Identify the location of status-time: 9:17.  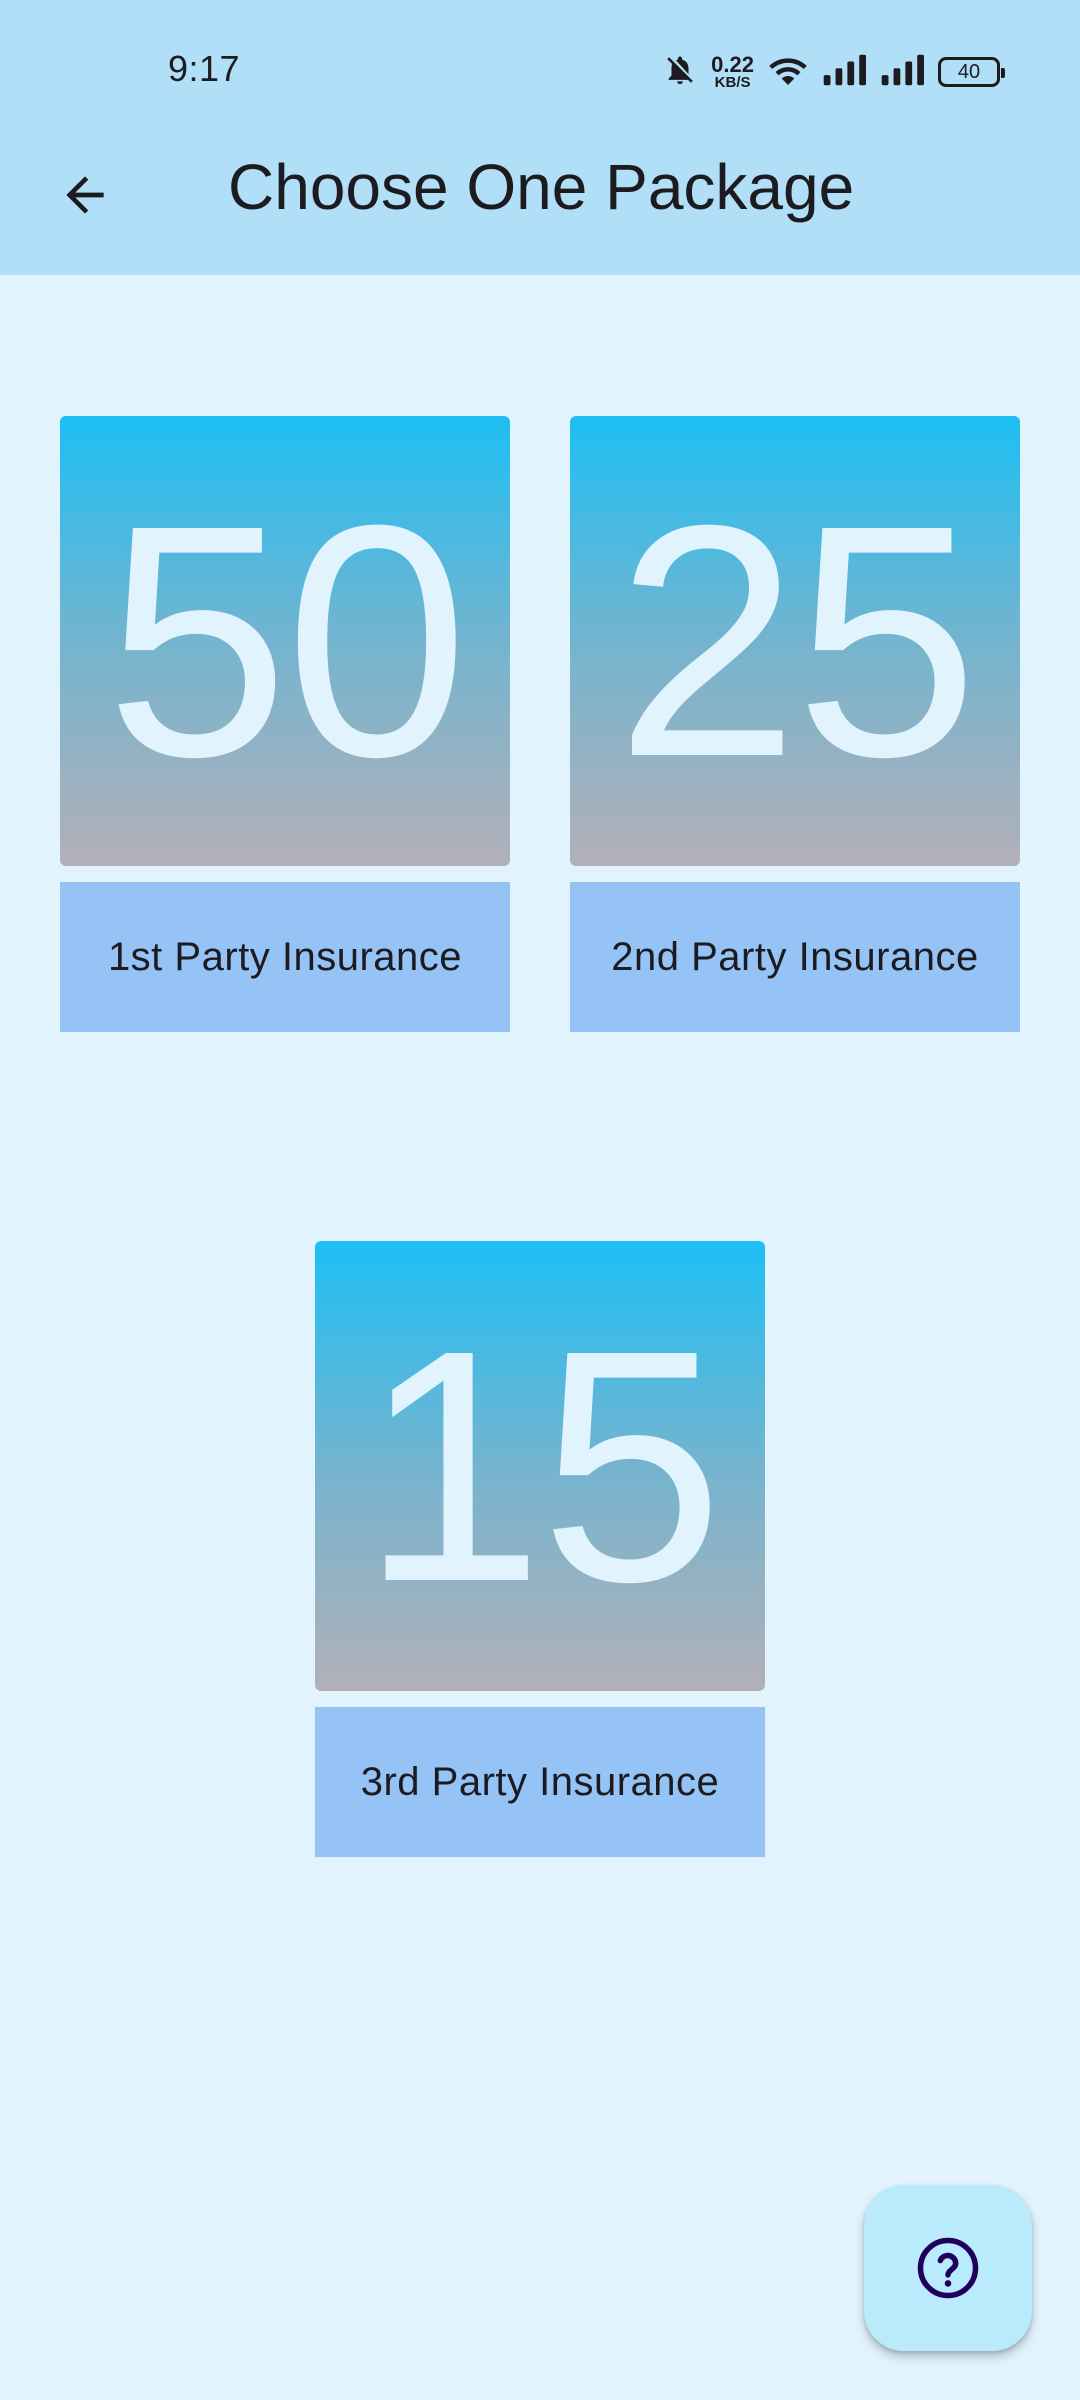
(204, 68).